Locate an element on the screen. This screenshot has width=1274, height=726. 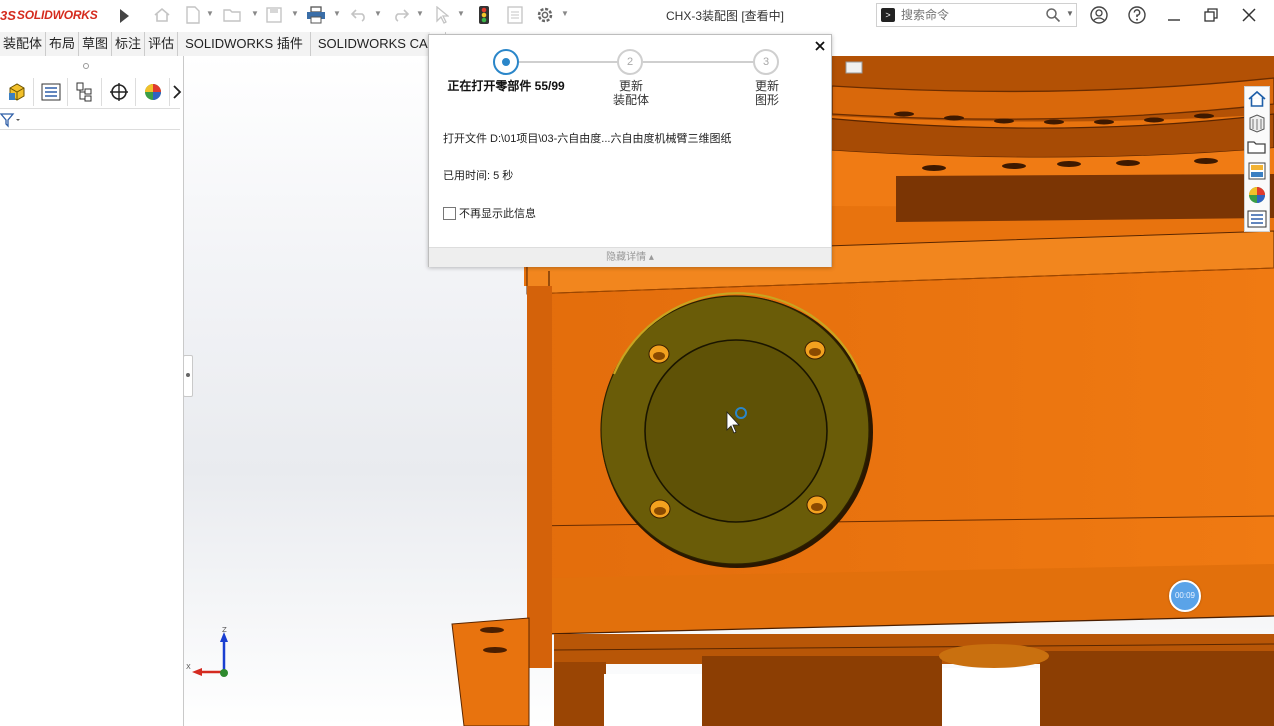
undo-icon is located at coordinates (359, 15).